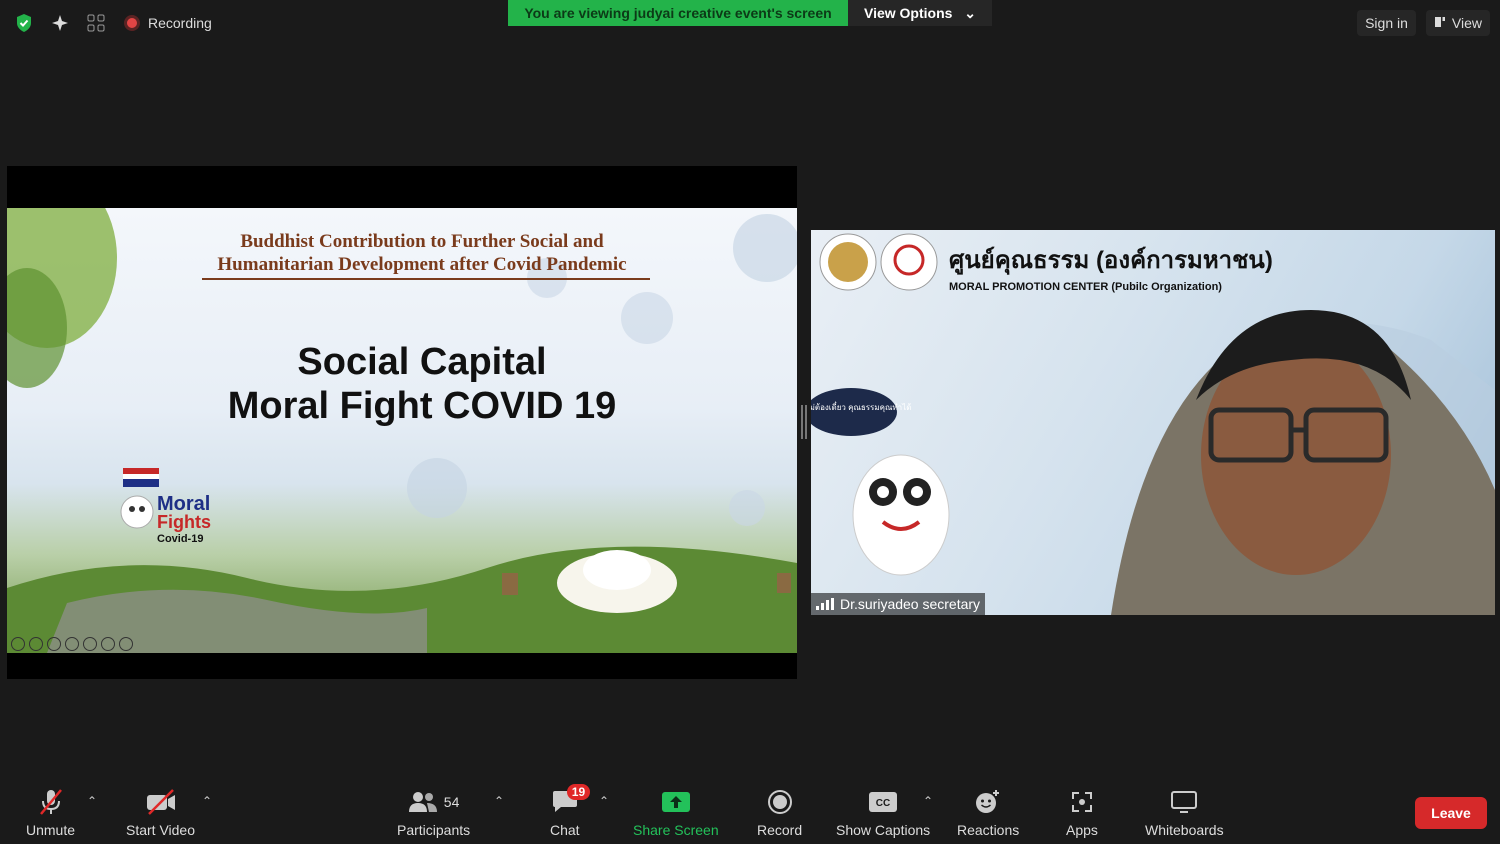 The image size is (1500, 844). Describe the element at coordinates (434, 830) in the screenshot. I see `participants-label: Participants` at that location.